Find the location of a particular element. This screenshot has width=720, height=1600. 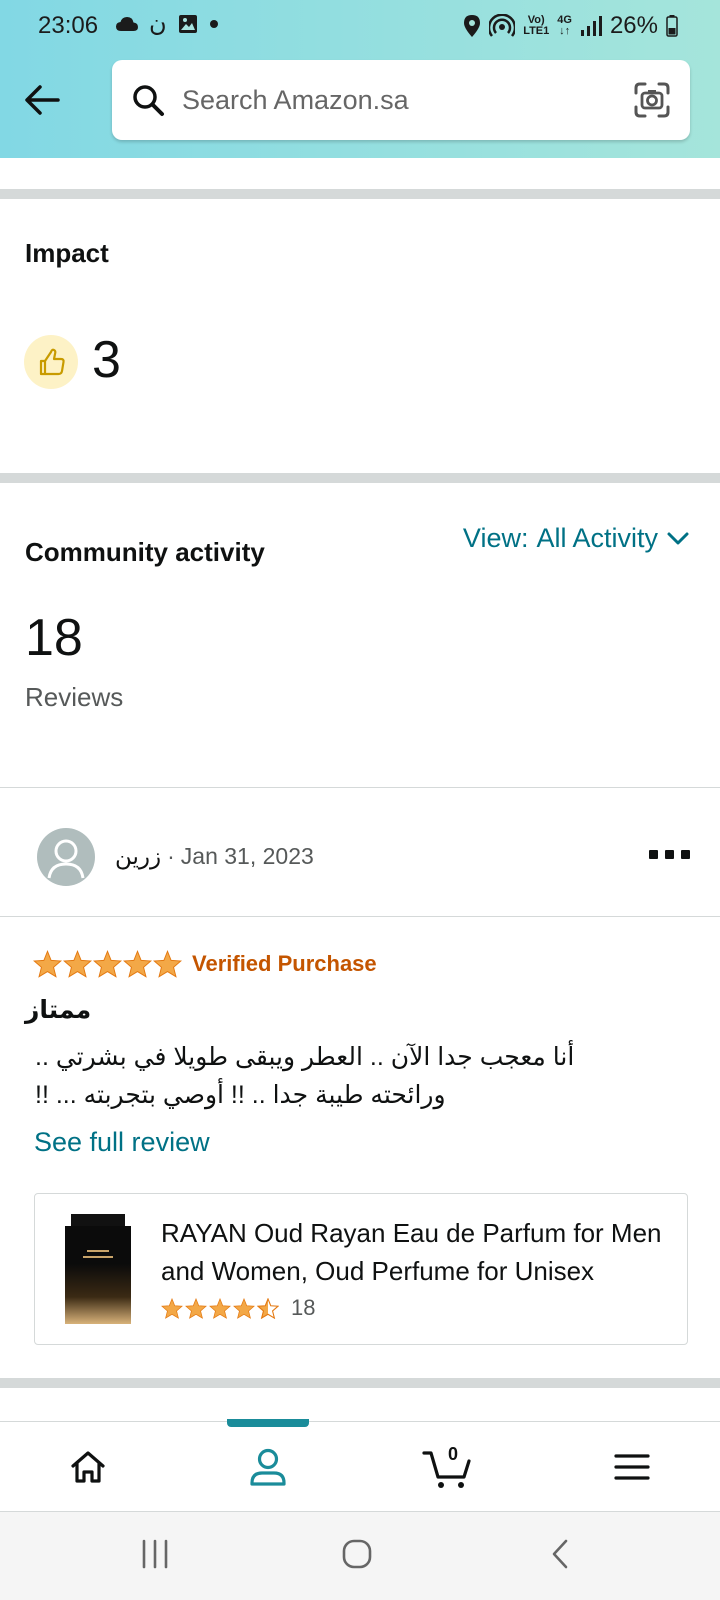

cloud-icon is located at coordinates (127, 24).